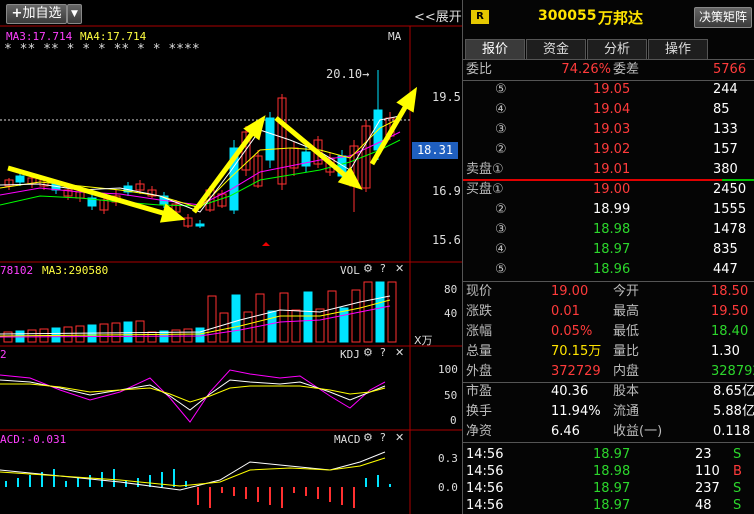  What do you see at coordinates (737, 505) in the screenshot?
I see `tick-side: S` at bounding box center [737, 505].